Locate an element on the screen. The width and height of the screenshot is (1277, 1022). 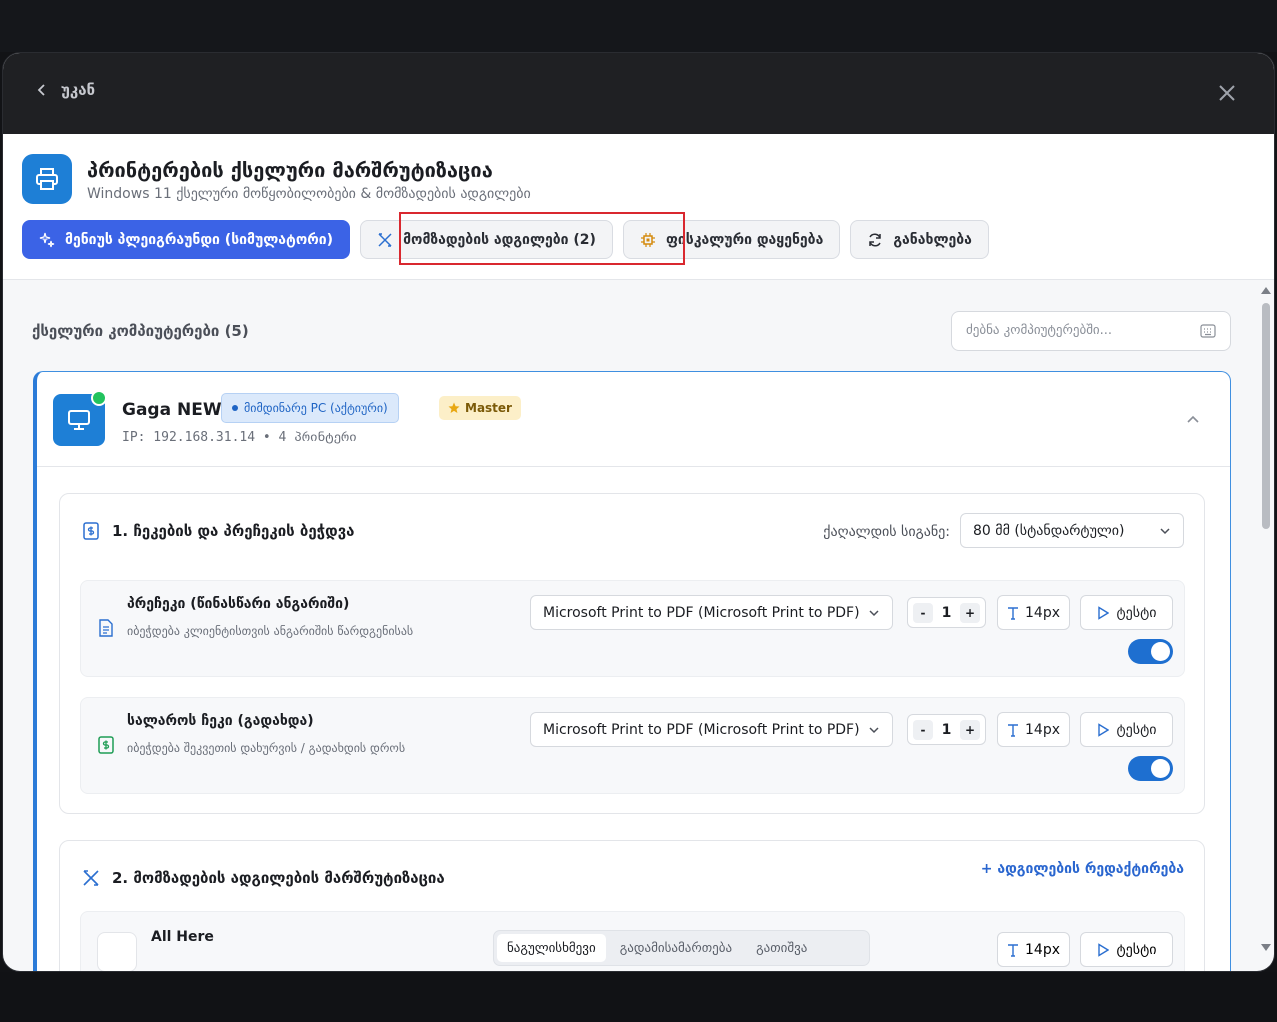
star-icon is located at coordinates (454, 407).